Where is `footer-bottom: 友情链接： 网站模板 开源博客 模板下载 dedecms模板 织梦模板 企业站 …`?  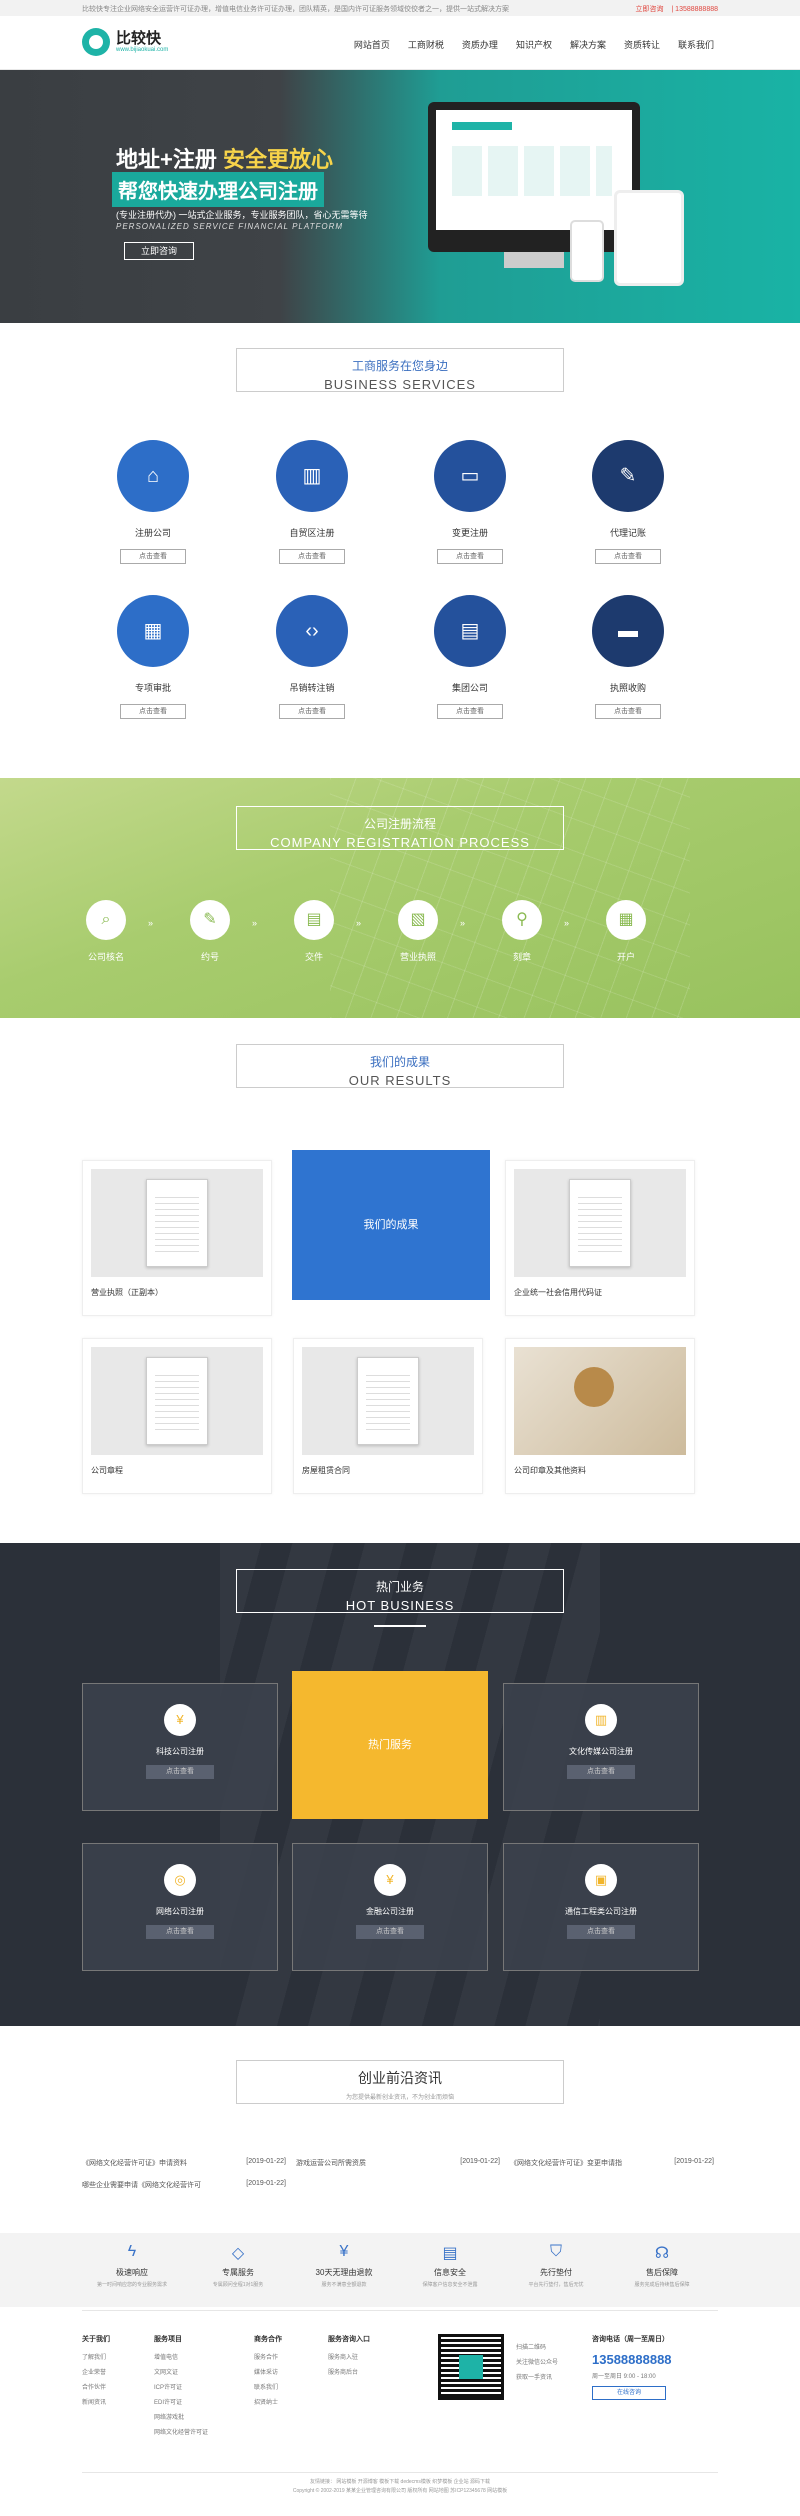
footer-bottom: 友情链接： 网站模板 开源博客 模板下载 dedecms模板 织梦模板 企业站 … is located at coordinates (400, 2487).